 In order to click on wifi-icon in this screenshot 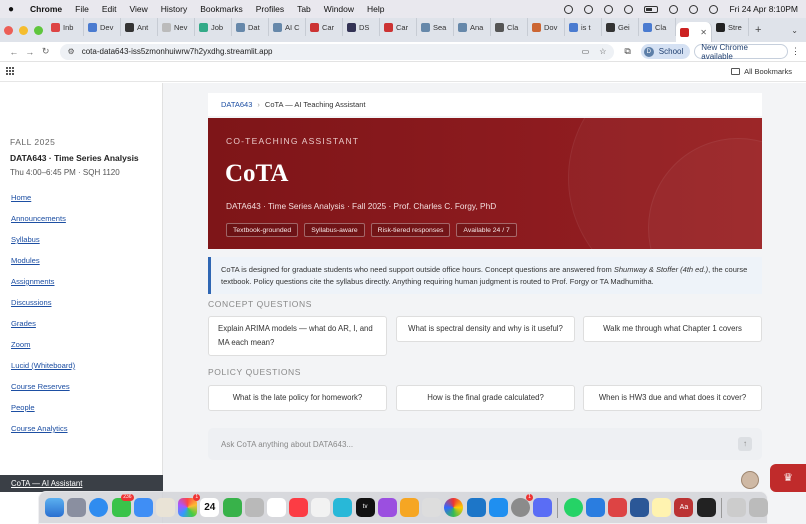, I will do `click(629, 9)`.